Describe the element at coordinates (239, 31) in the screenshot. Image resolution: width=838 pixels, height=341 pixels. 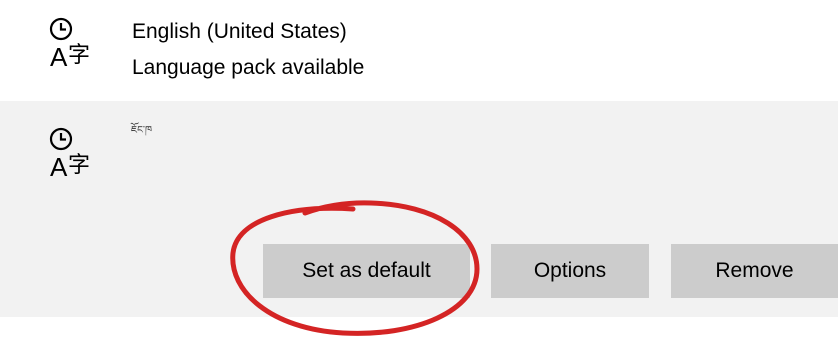
I see `language-name: English (United States)` at that location.